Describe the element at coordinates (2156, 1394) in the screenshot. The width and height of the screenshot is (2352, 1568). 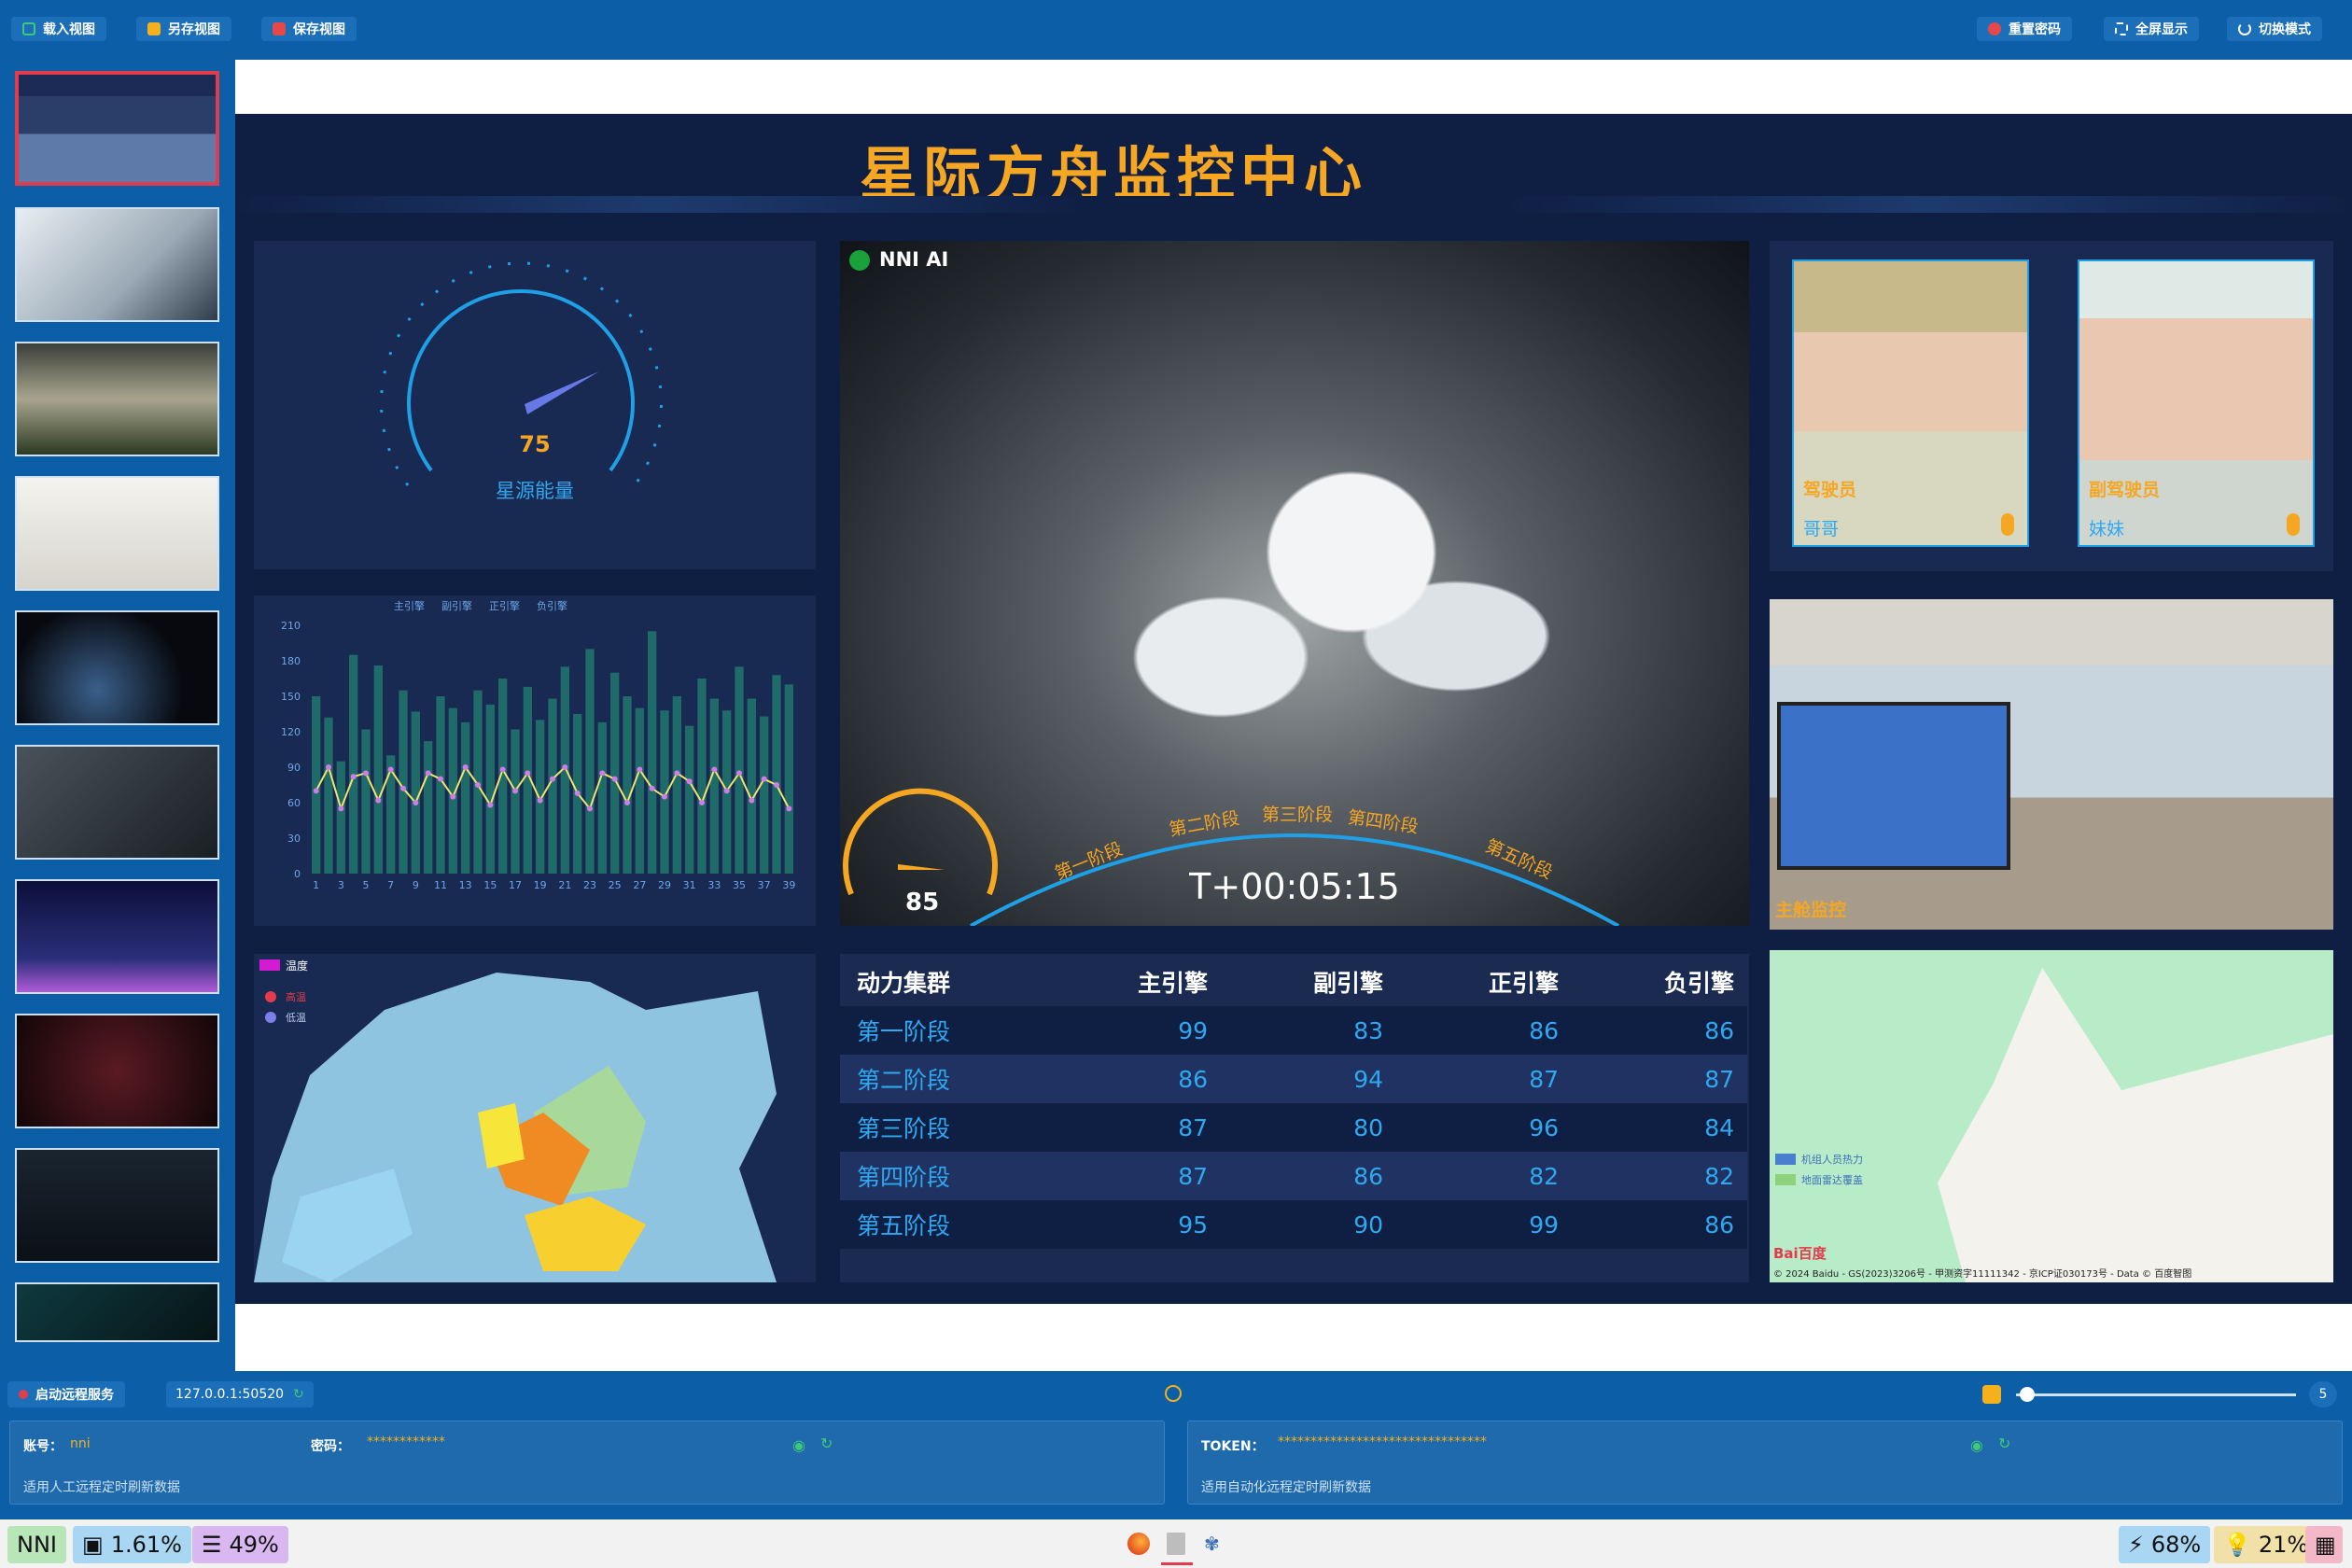
I see `refresh-interval-slider` at that location.